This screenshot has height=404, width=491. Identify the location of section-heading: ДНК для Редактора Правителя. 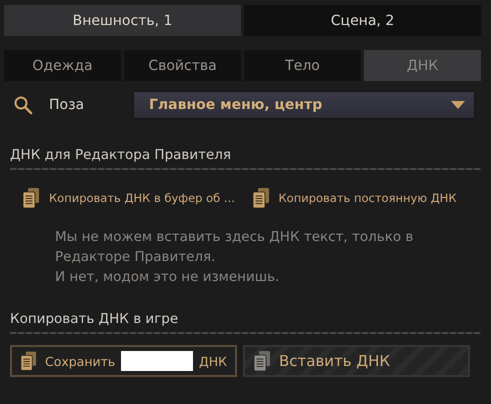
(121, 155).